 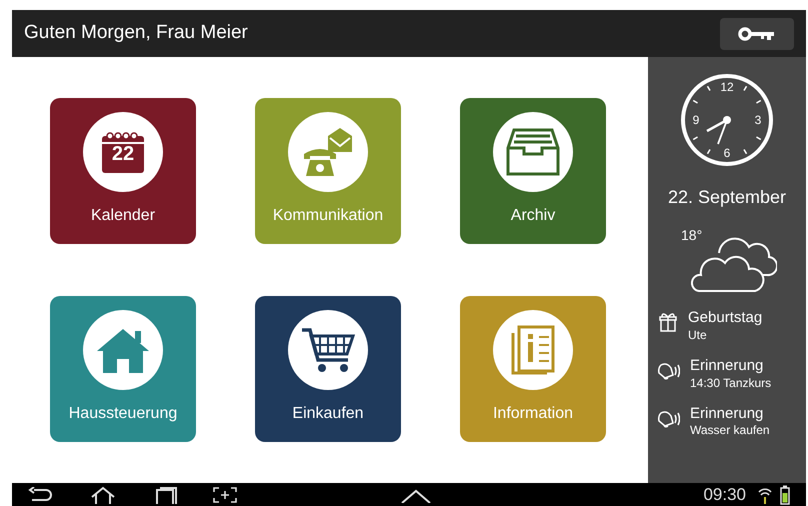 What do you see at coordinates (727, 197) in the screenshot?
I see `date-label: 22. September` at bounding box center [727, 197].